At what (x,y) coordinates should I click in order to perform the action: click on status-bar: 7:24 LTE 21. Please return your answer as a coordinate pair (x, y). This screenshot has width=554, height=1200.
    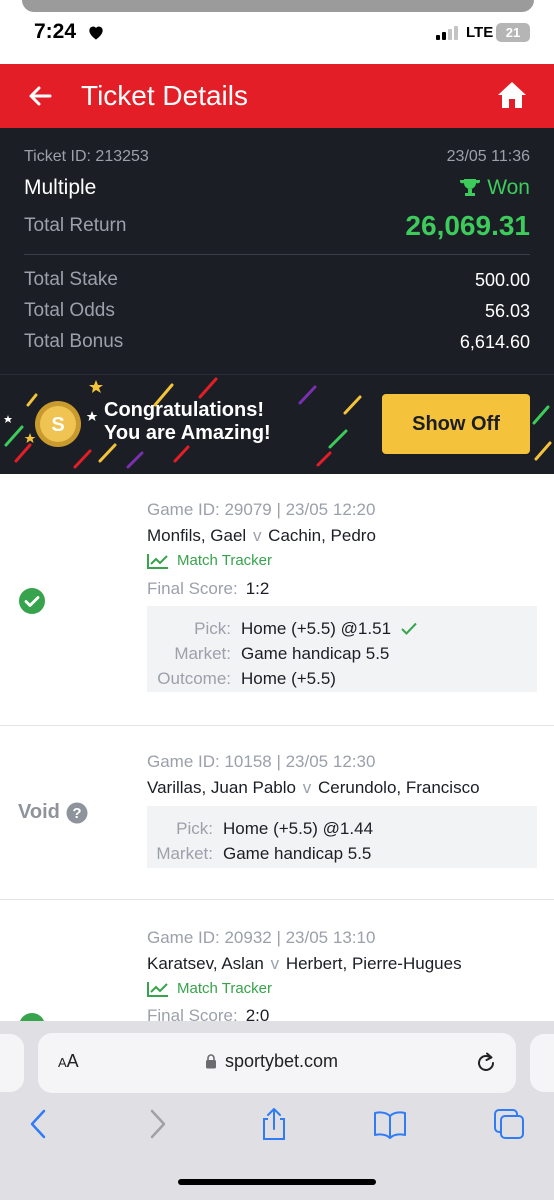
    Looking at the image, I should click on (277, 32).